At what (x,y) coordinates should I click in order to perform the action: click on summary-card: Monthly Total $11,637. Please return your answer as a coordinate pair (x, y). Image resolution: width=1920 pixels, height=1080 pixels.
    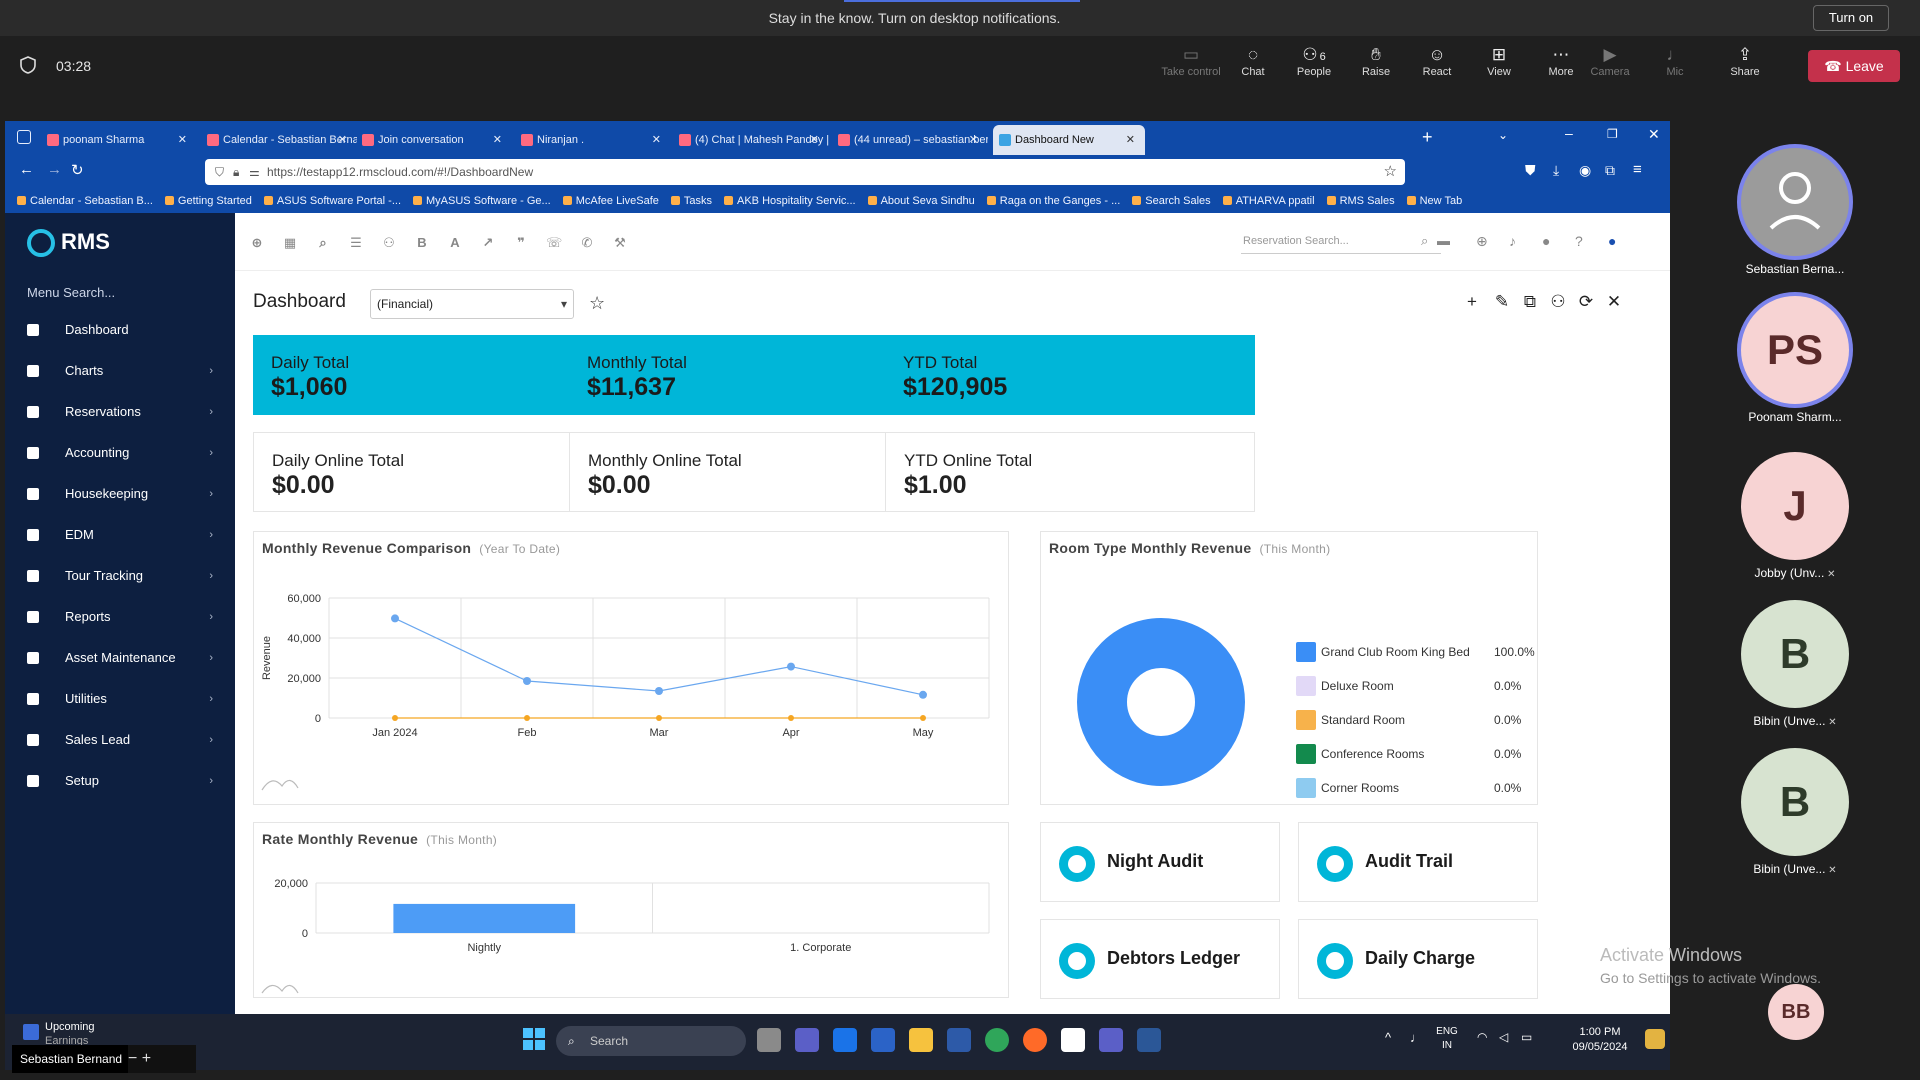
    Looking at the image, I should click on (754, 375).